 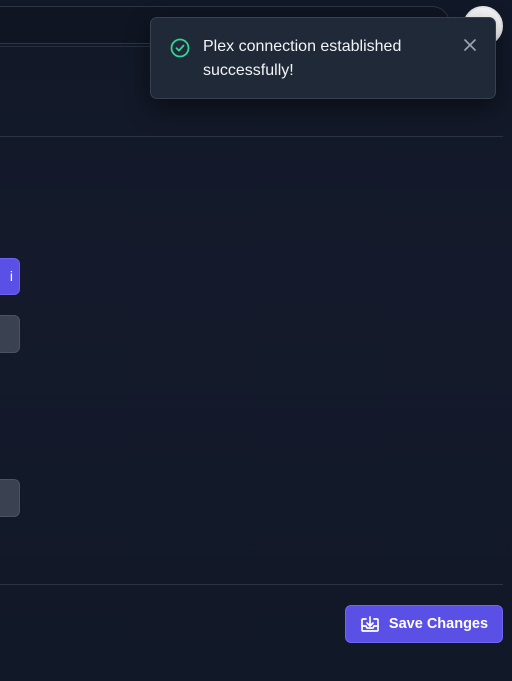 What do you see at coordinates (10, 276) in the screenshot?
I see `primary-action-button-partial: i` at bounding box center [10, 276].